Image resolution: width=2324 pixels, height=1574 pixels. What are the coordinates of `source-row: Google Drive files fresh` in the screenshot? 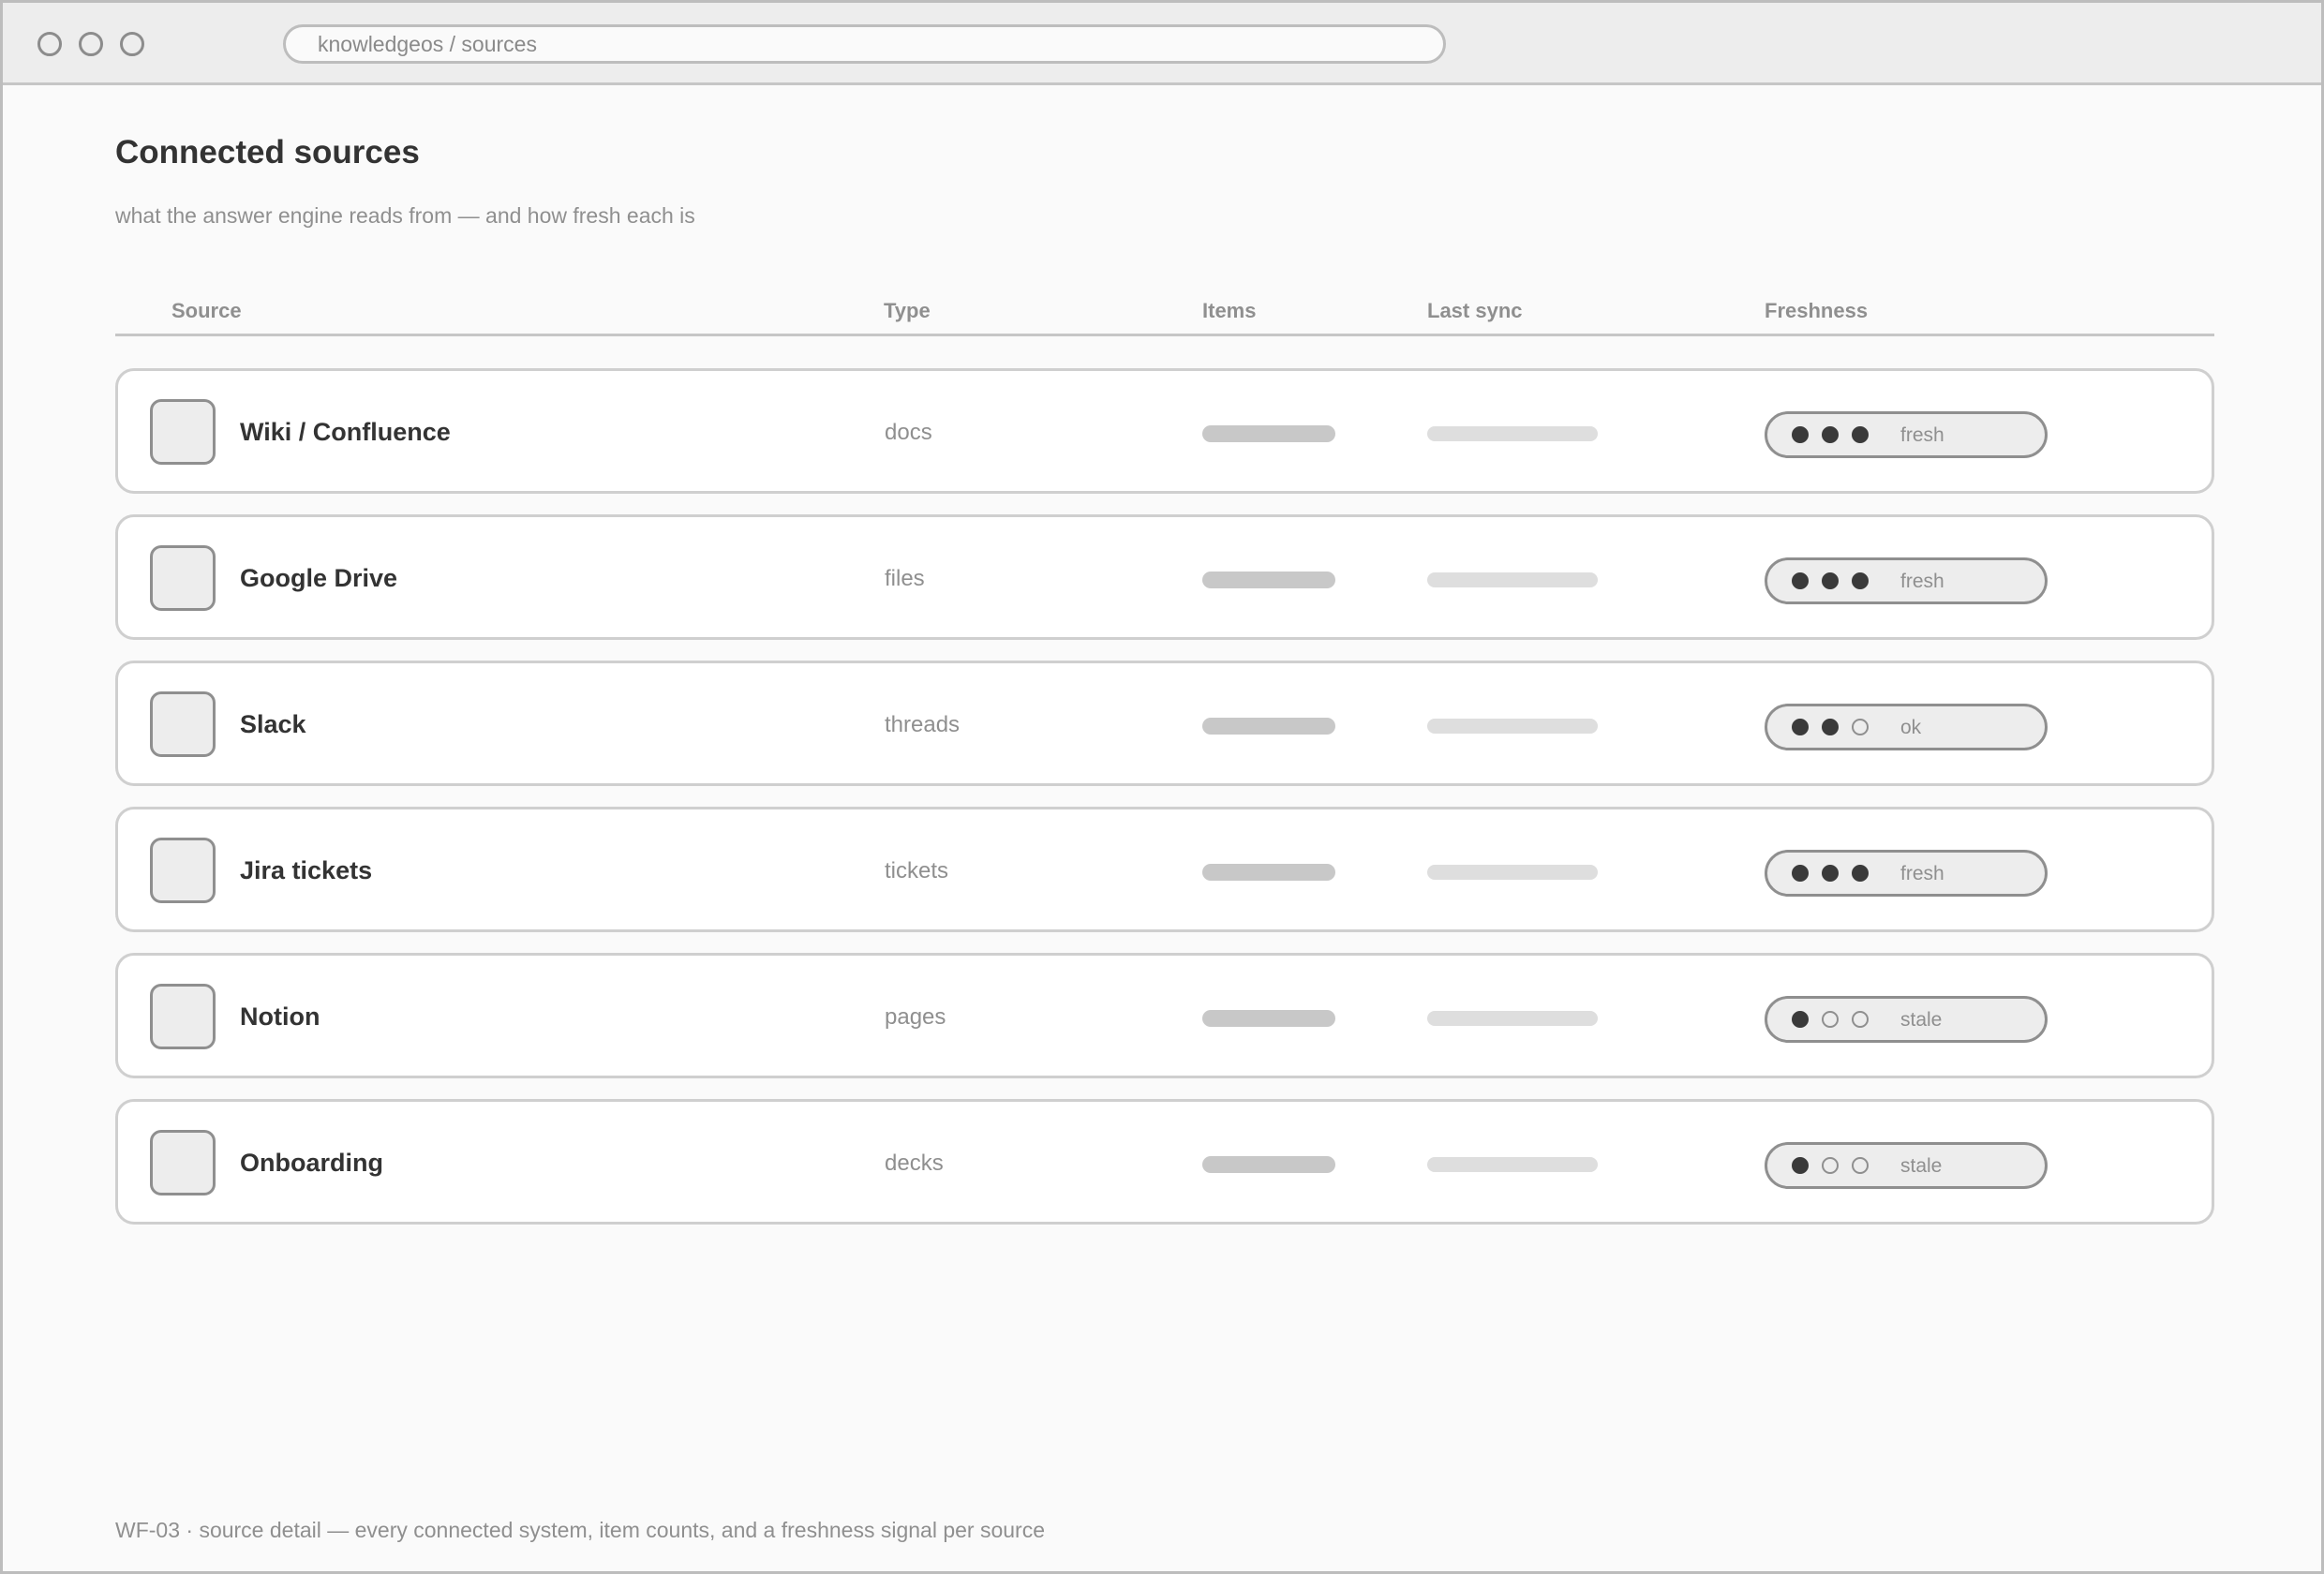 It's located at (1164, 577).